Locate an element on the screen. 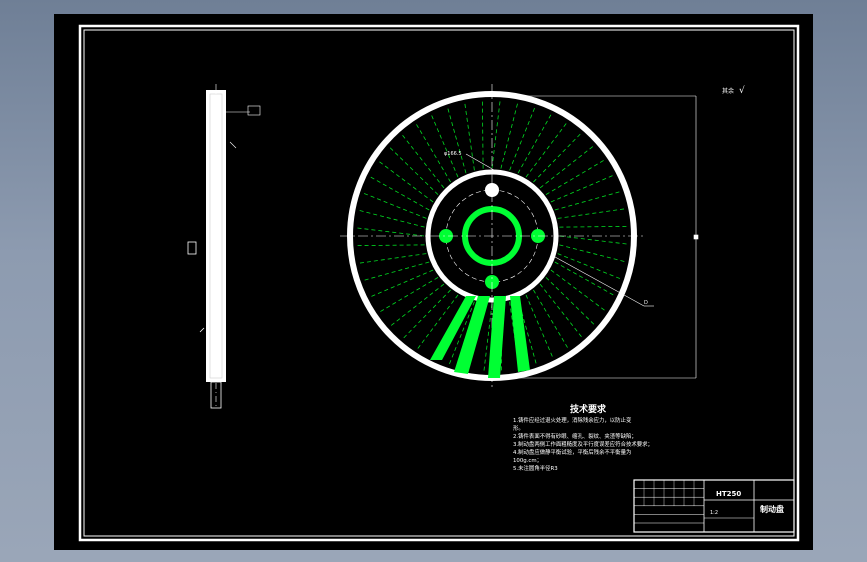 The image size is (867, 562). tech-req-line: 4.制动盘应做静平衡试验，平衡后残余不平衡量为 is located at coordinates (572, 452).